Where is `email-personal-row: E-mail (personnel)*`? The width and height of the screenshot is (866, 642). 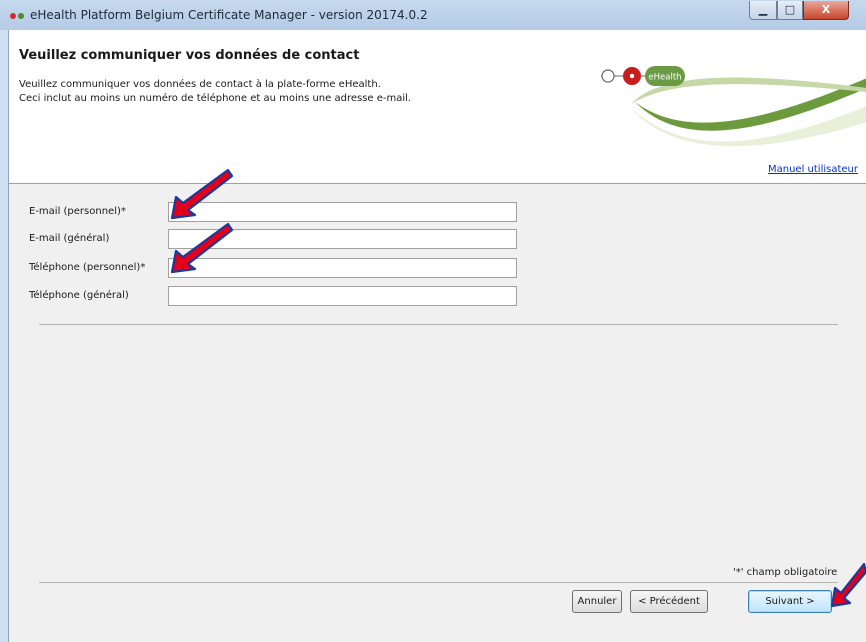
email-personal-row: E-mail (personnel)* is located at coordinates (437, 213).